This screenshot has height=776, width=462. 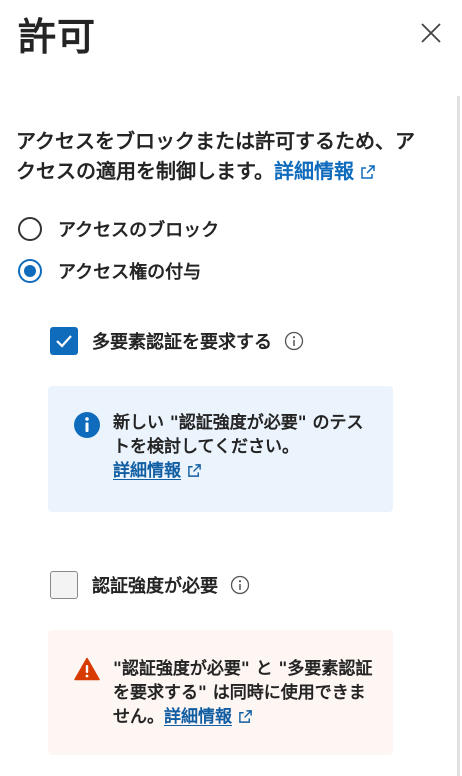 I want to click on info-learn-more-link: 詳細情報, so click(x=157, y=471).